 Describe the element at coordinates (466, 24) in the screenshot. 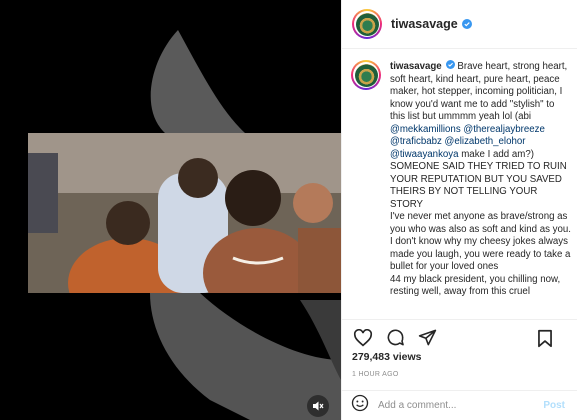

I see `verified-badge-icon` at that location.